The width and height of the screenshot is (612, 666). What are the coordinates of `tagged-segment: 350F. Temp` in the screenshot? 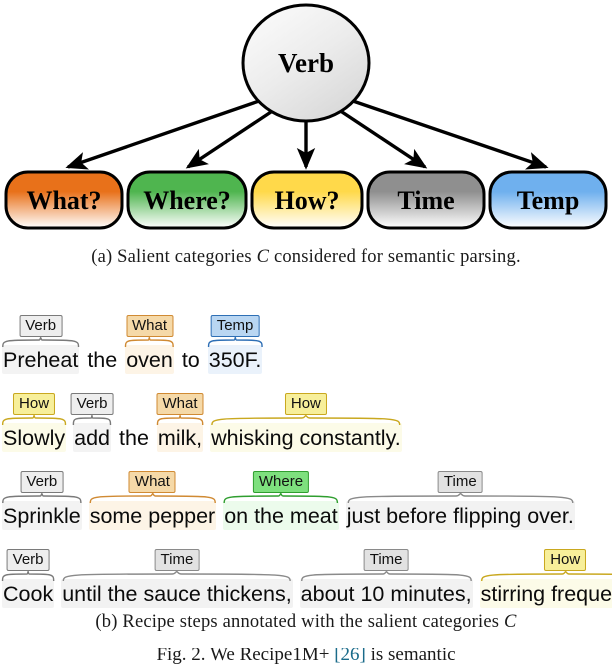 It's located at (235, 344).